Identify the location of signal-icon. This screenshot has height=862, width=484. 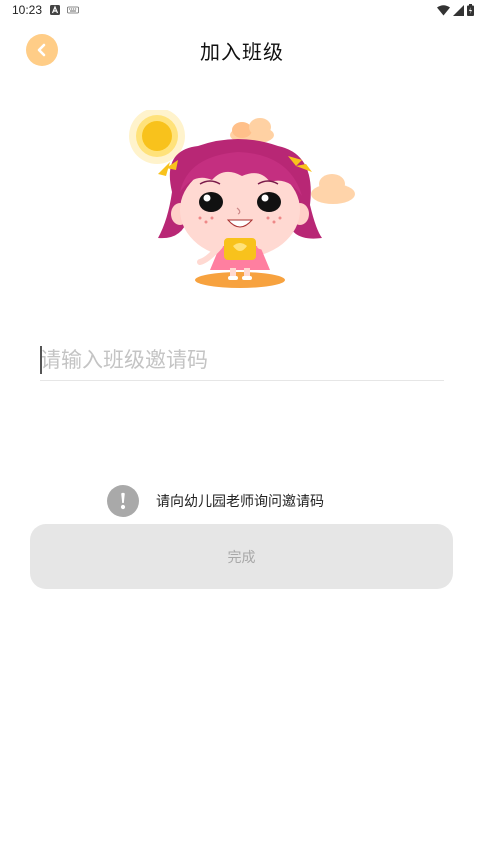
(458, 10).